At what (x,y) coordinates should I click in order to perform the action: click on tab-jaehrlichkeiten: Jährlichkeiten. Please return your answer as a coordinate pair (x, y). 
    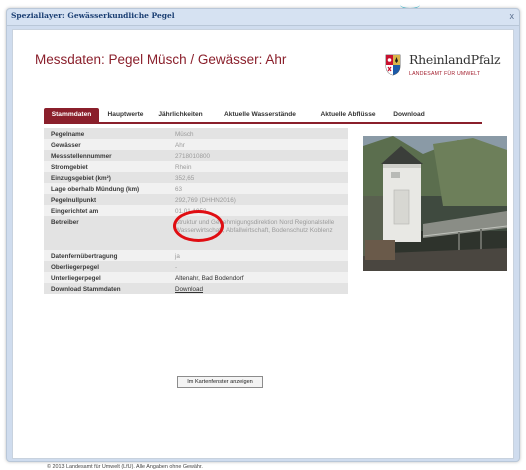
    Looking at the image, I should click on (180, 115).